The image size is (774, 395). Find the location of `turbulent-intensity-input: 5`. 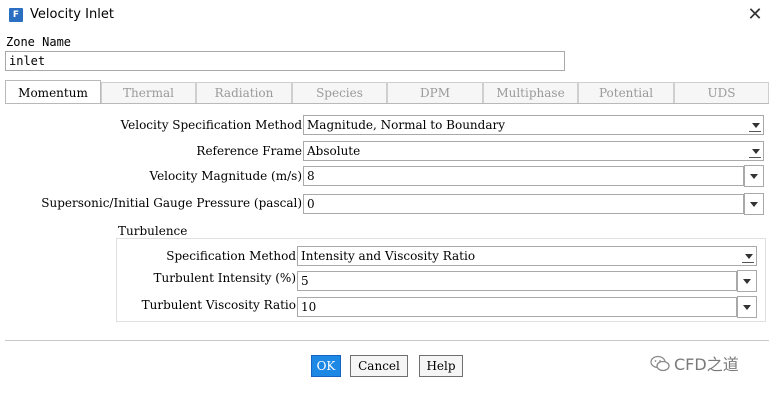

turbulent-intensity-input: 5 is located at coordinates (517, 281).